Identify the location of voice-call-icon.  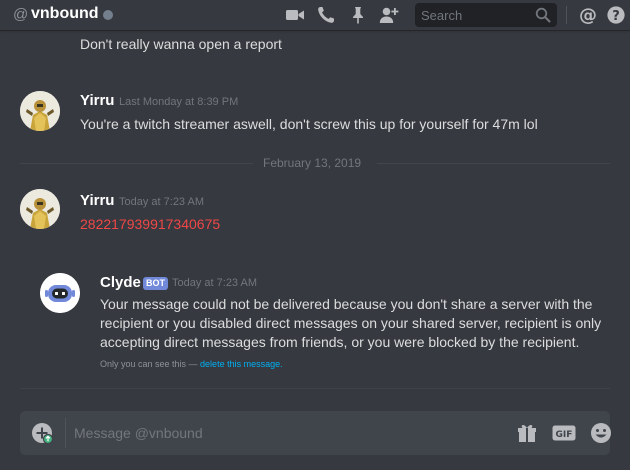
(326, 15).